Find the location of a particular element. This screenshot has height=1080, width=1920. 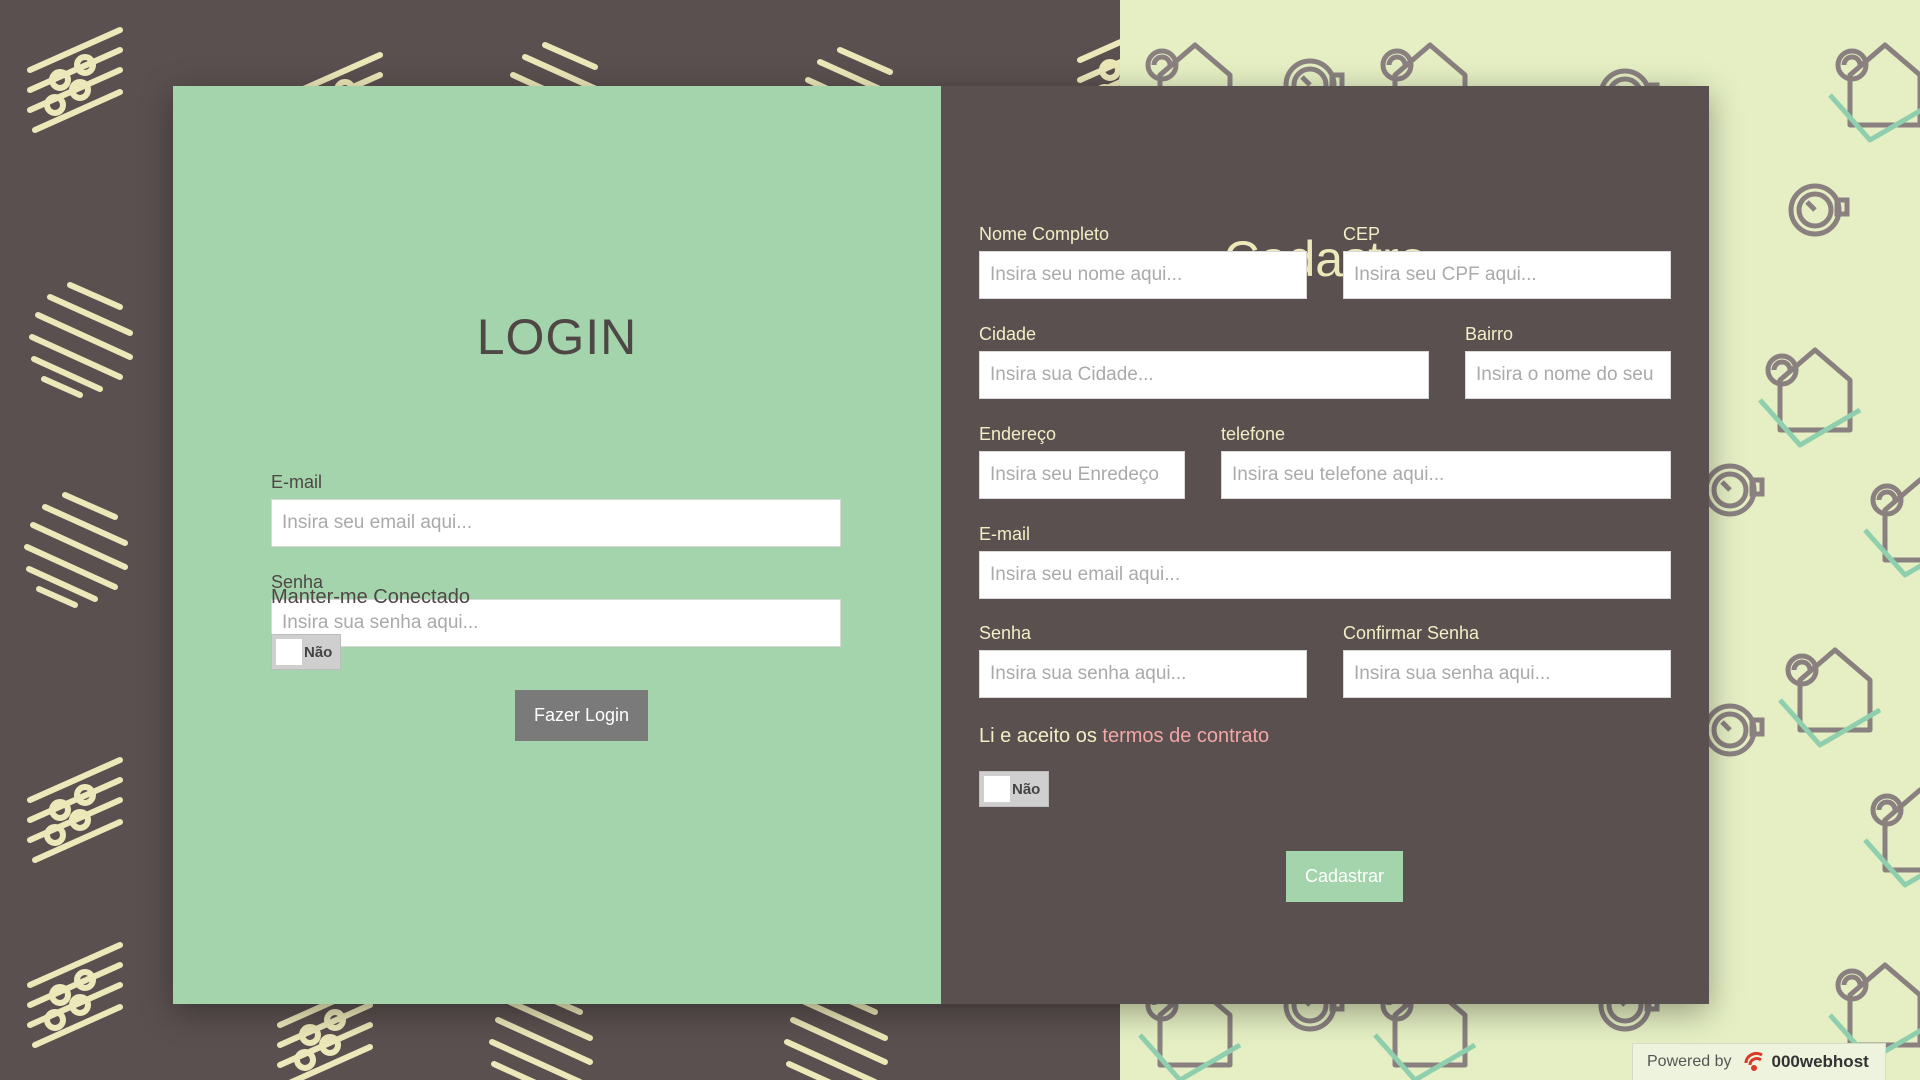

powered-by-badge: Powered by 000webhost is located at coordinates (1759, 1061).